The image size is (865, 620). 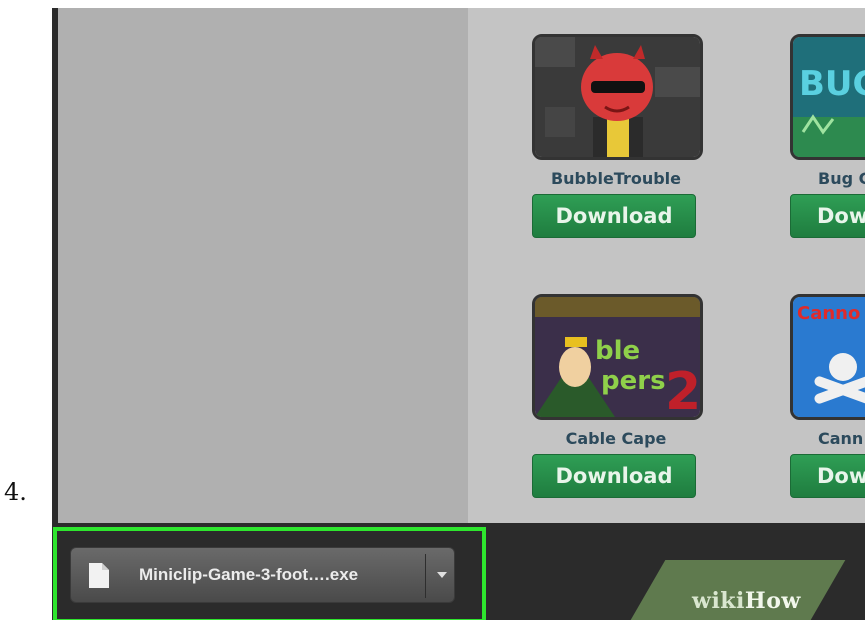 I want to click on game-card: BUG Bug G Dow, so click(x=827, y=136).